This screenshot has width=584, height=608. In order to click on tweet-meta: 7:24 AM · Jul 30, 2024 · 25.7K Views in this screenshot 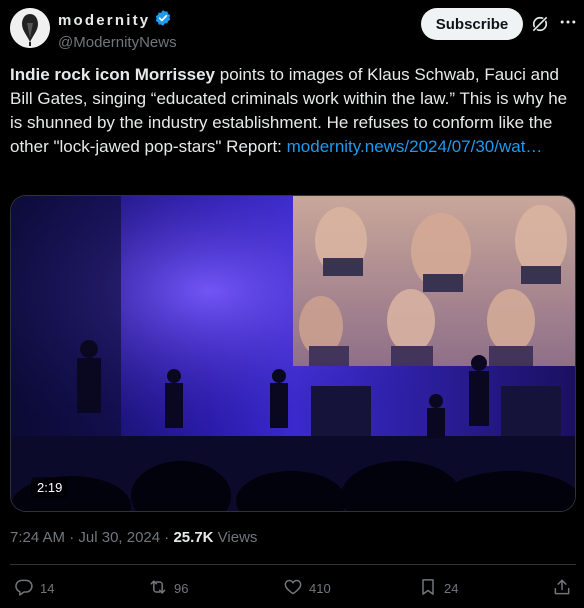, I will do `click(133, 537)`.